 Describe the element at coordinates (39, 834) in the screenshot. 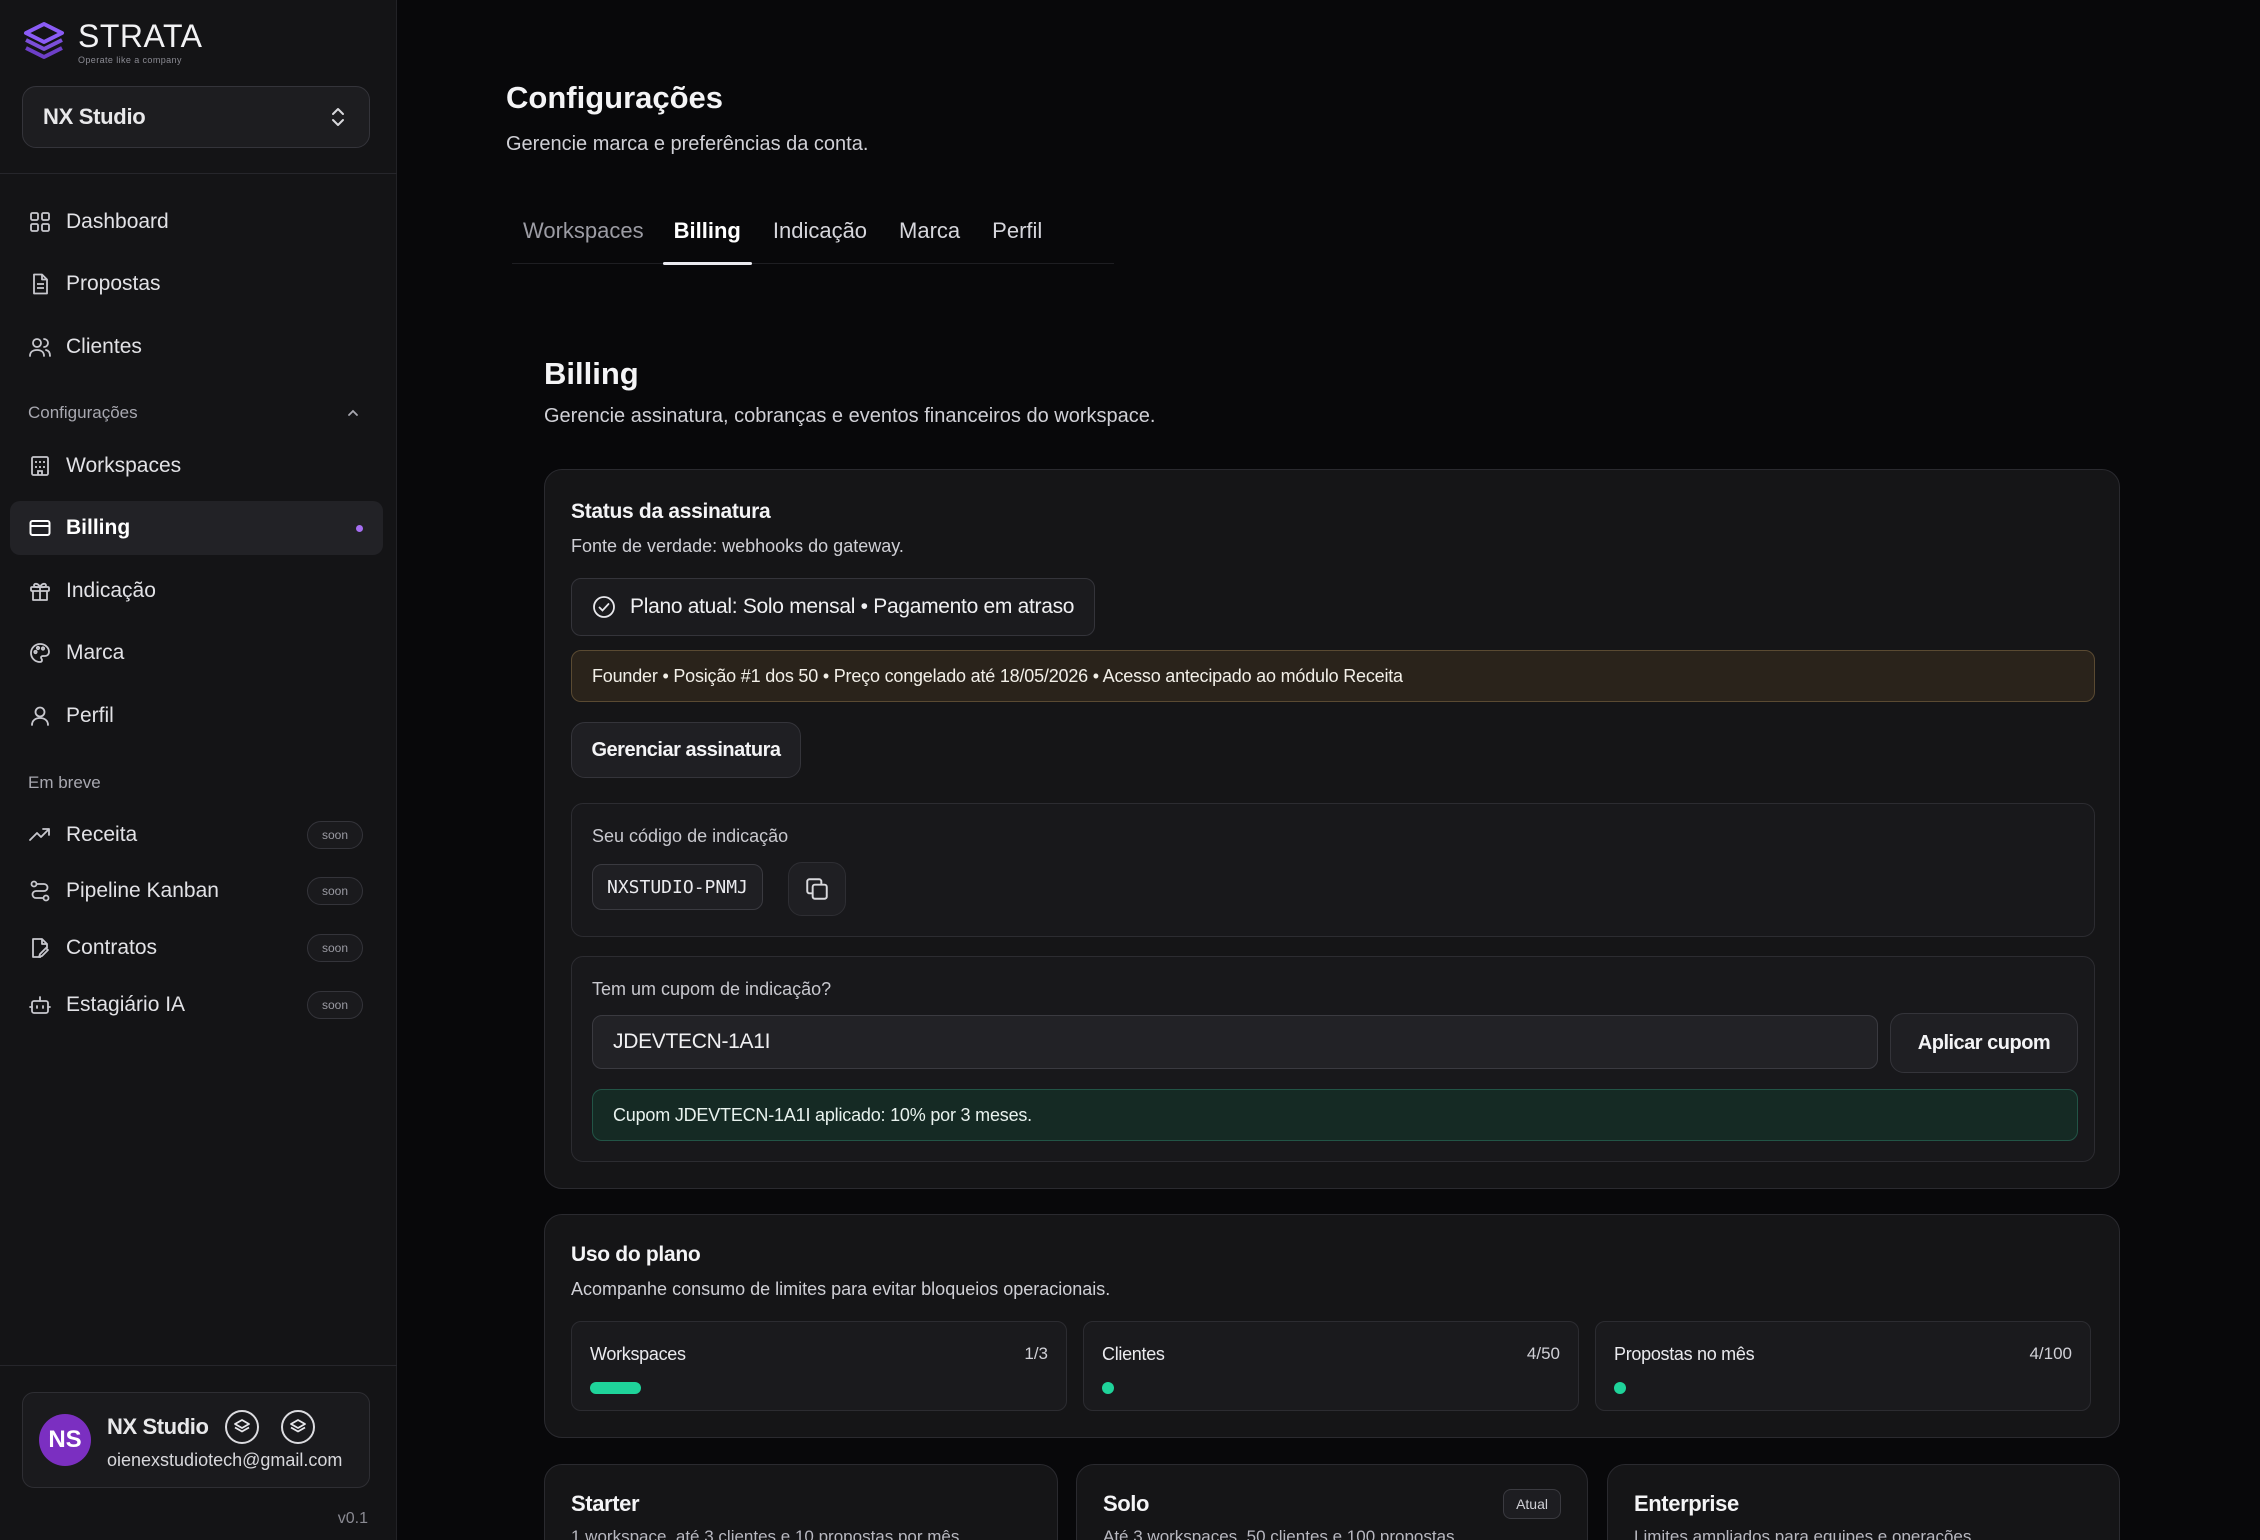

I see `trending-up-icon` at that location.